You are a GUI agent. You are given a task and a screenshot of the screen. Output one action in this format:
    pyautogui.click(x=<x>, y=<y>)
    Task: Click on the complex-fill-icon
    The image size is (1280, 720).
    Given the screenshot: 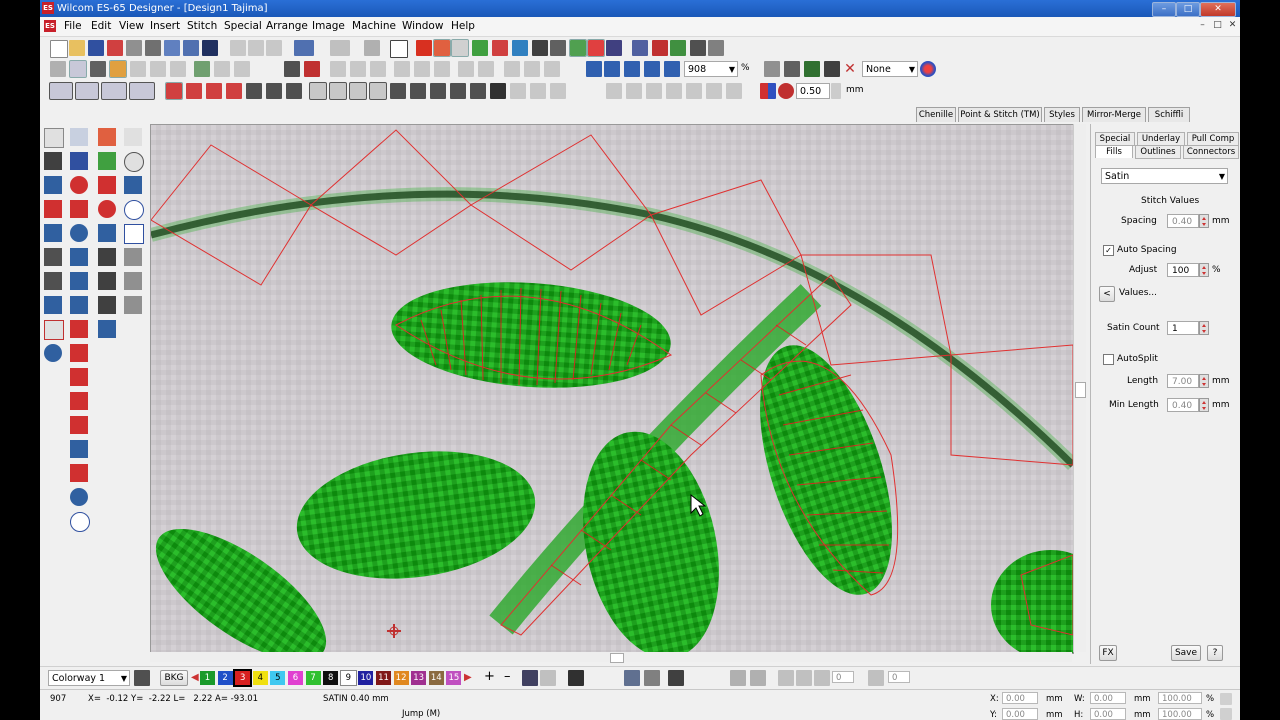 What is the action you would take?
    pyautogui.click(x=79, y=425)
    